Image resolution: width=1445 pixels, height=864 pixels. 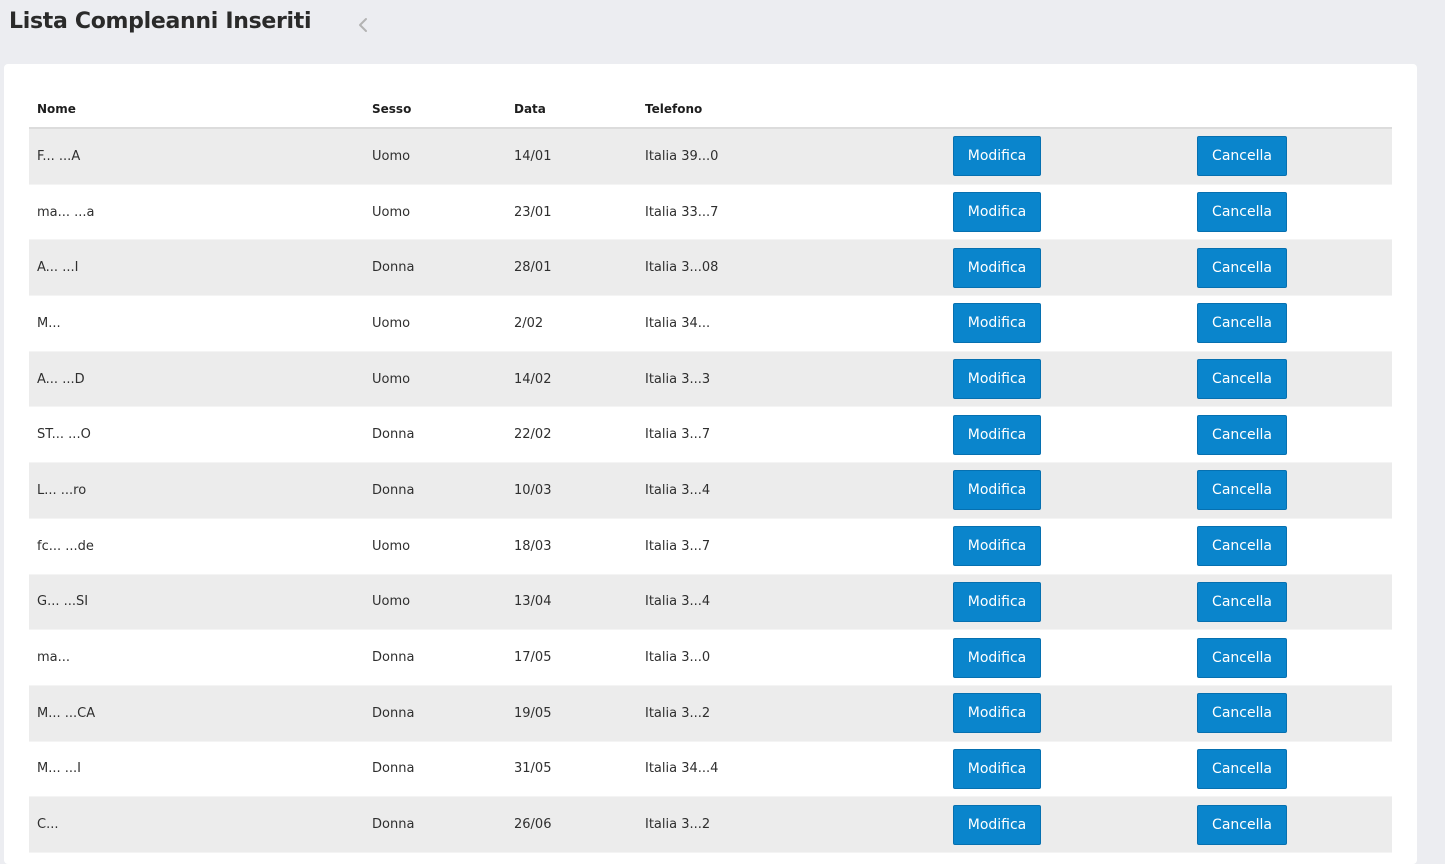 What do you see at coordinates (533, 546) in the screenshot?
I see `cell-data: 18/03` at bounding box center [533, 546].